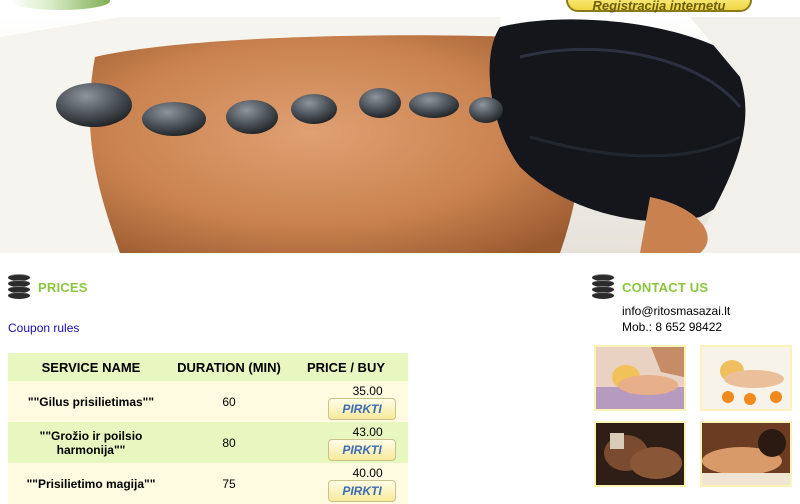 The image size is (800, 504). Describe the element at coordinates (659, 6) in the screenshot. I see `online-registration-button: Registracija internetu` at that location.